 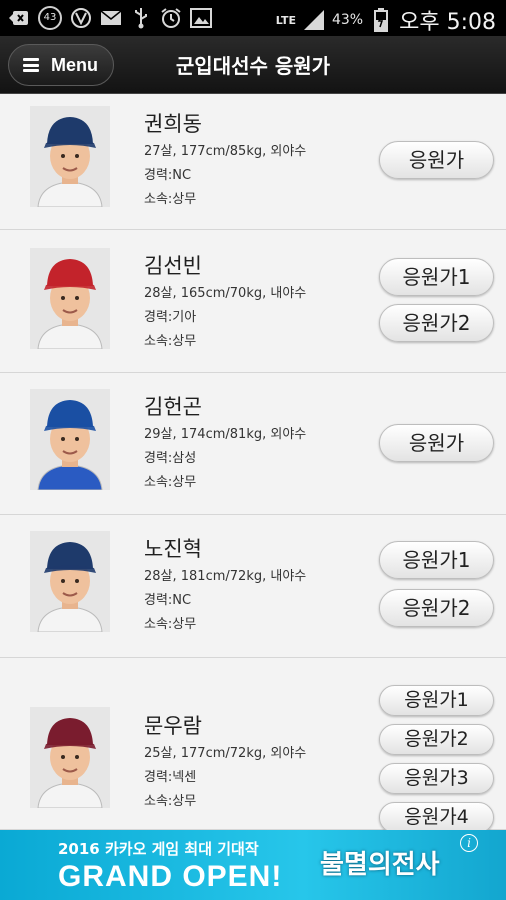 I want to click on ad-info-icon: i, so click(x=469, y=843).